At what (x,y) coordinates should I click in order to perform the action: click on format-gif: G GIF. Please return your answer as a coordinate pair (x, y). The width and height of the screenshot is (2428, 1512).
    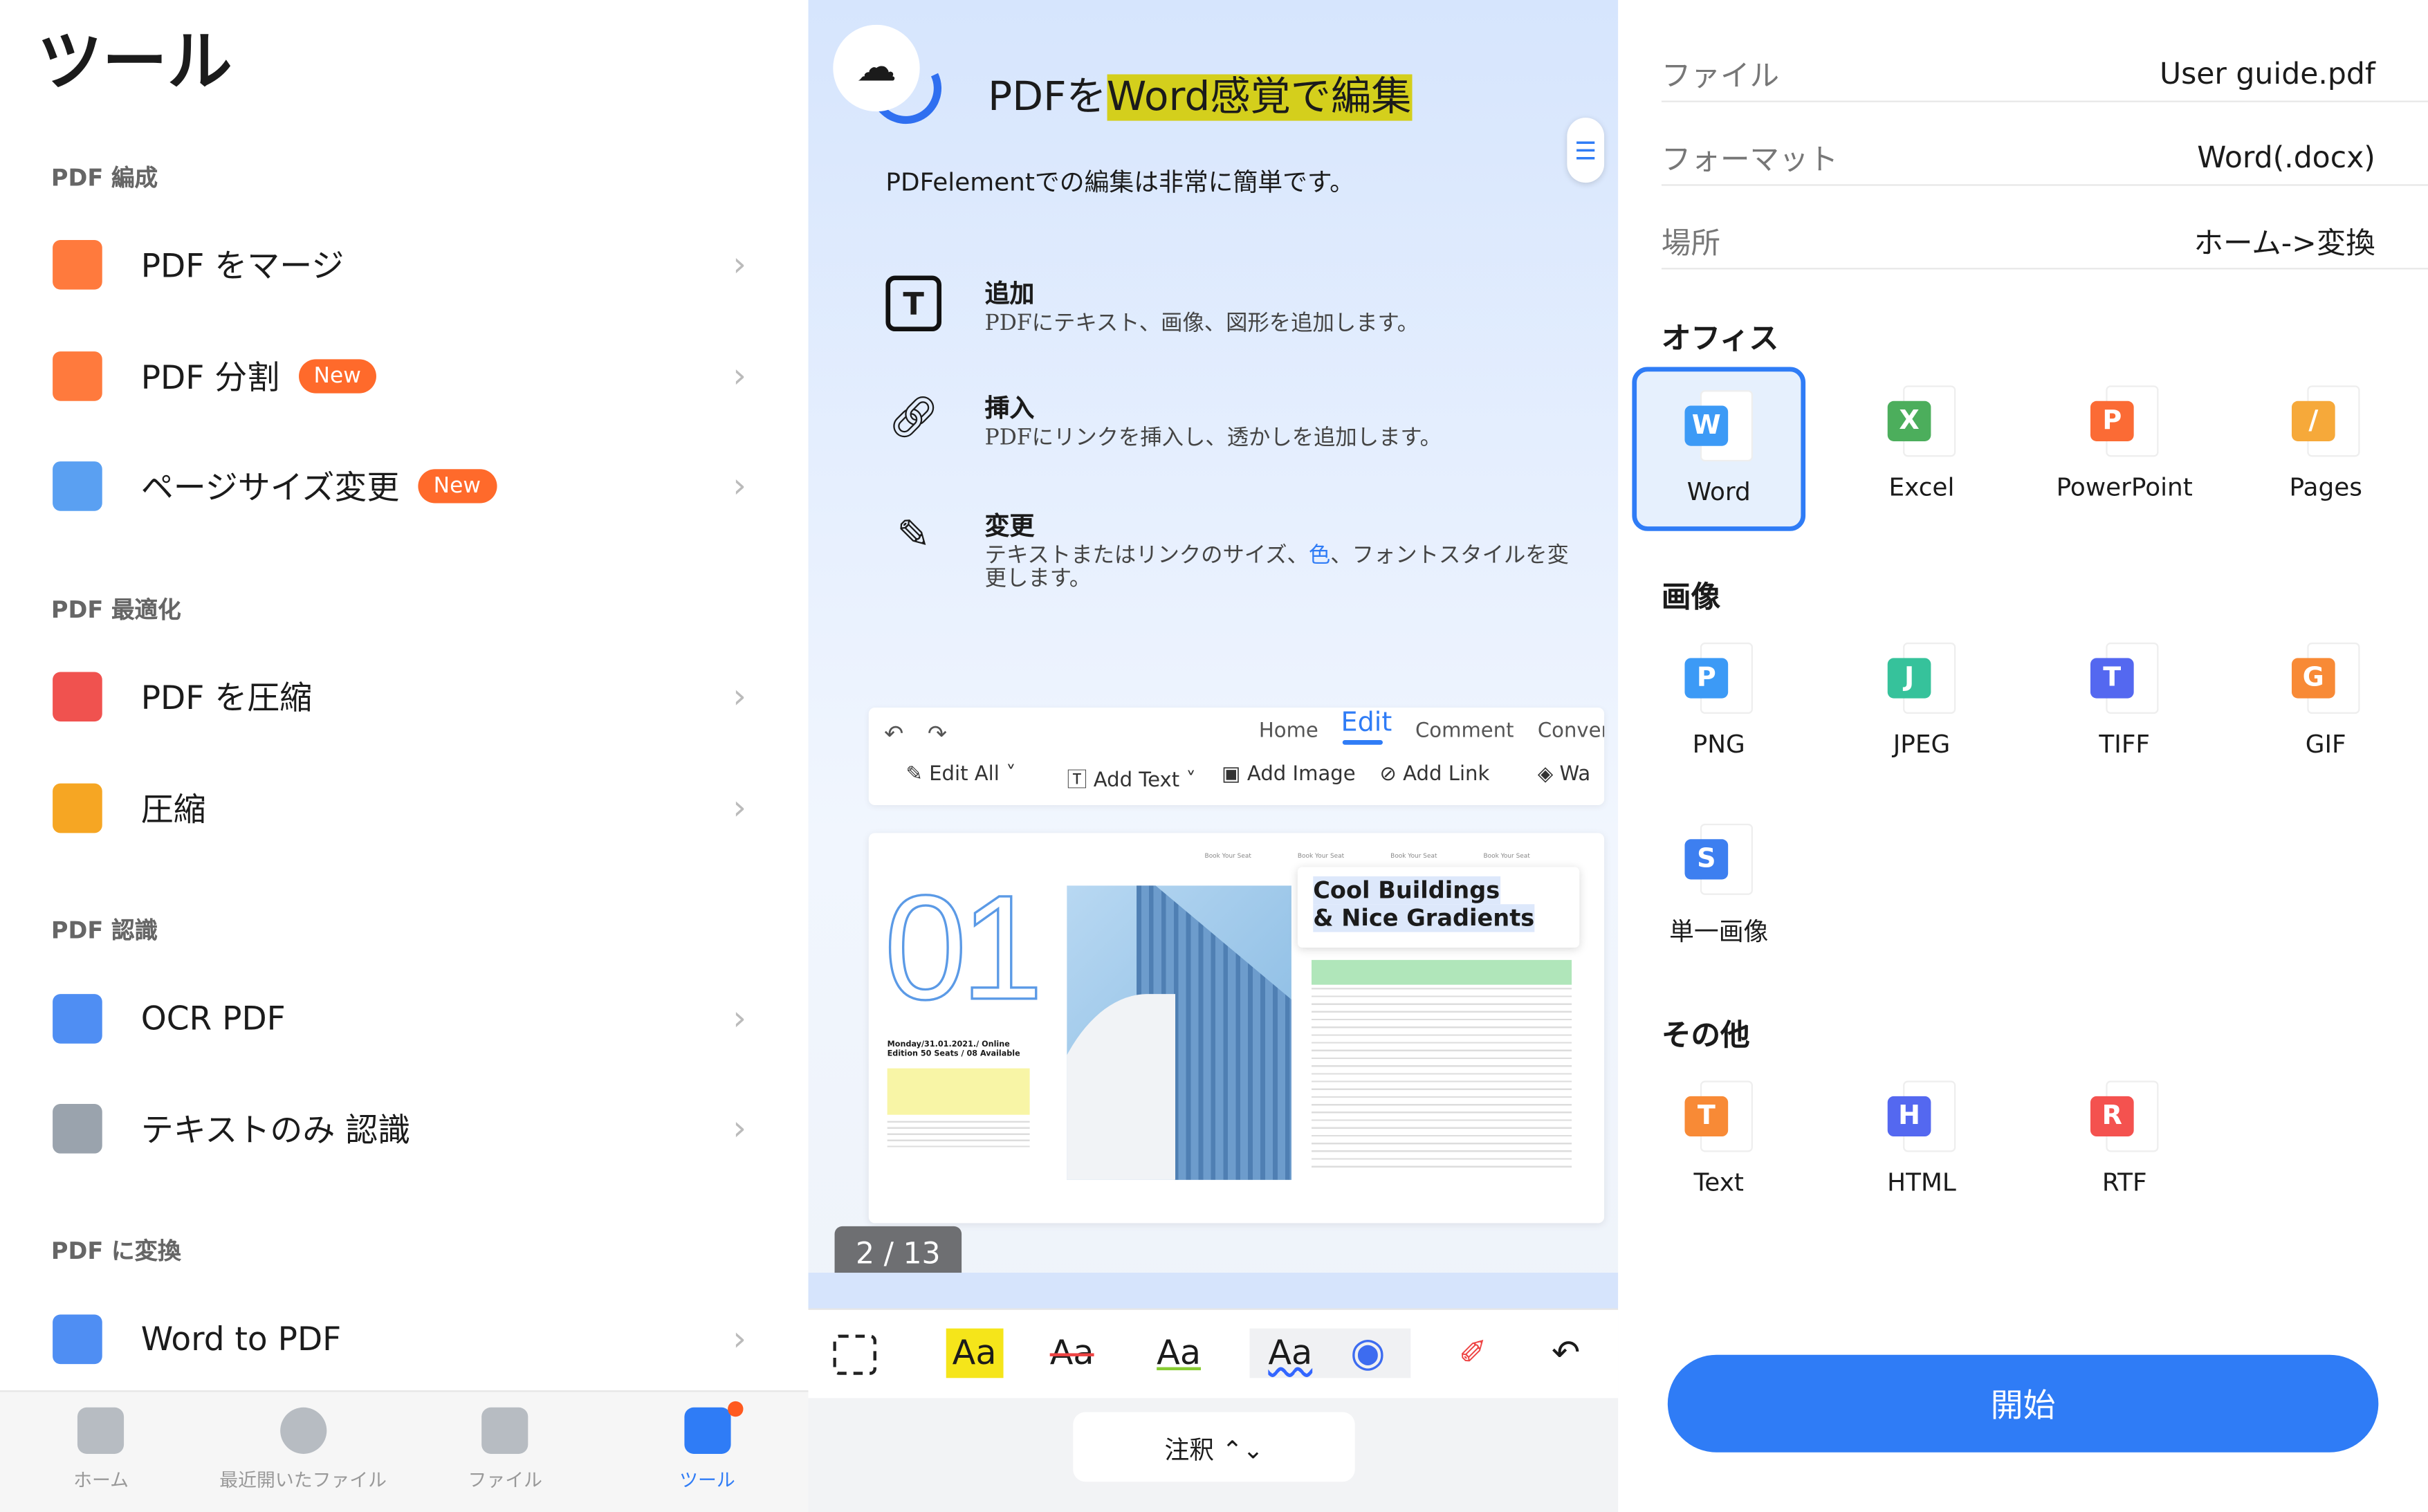
    Looking at the image, I should click on (2326, 706).